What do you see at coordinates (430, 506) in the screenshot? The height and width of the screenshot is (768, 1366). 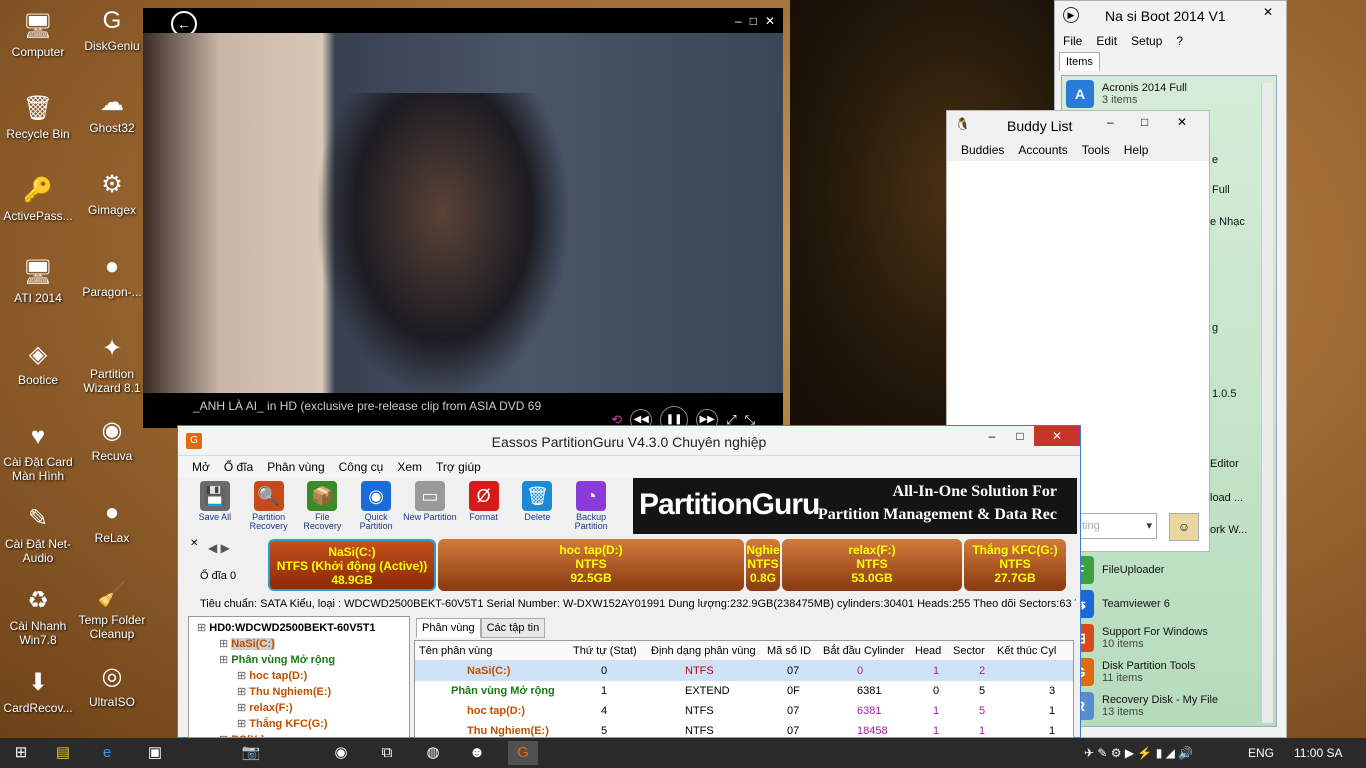 I see `toolbar-button: ▭ New Partition` at bounding box center [430, 506].